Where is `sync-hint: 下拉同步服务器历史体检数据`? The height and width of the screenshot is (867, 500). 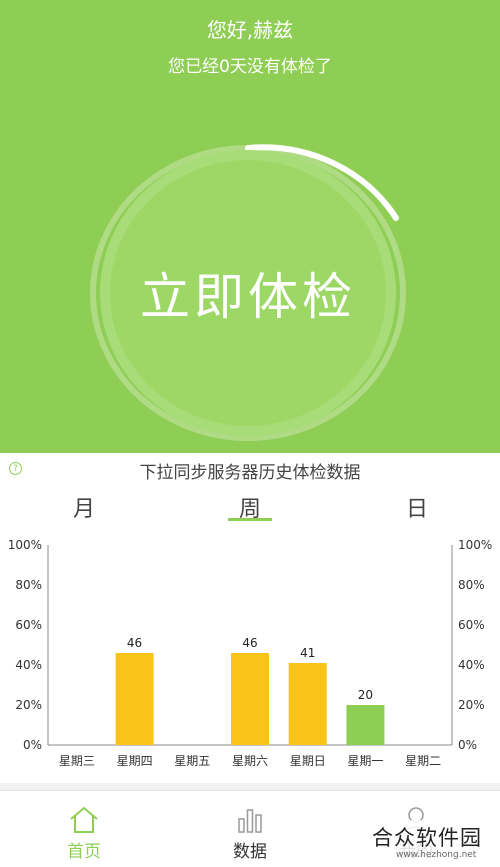 sync-hint: 下拉同步服务器历史体检数据 is located at coordinates (250, 473).